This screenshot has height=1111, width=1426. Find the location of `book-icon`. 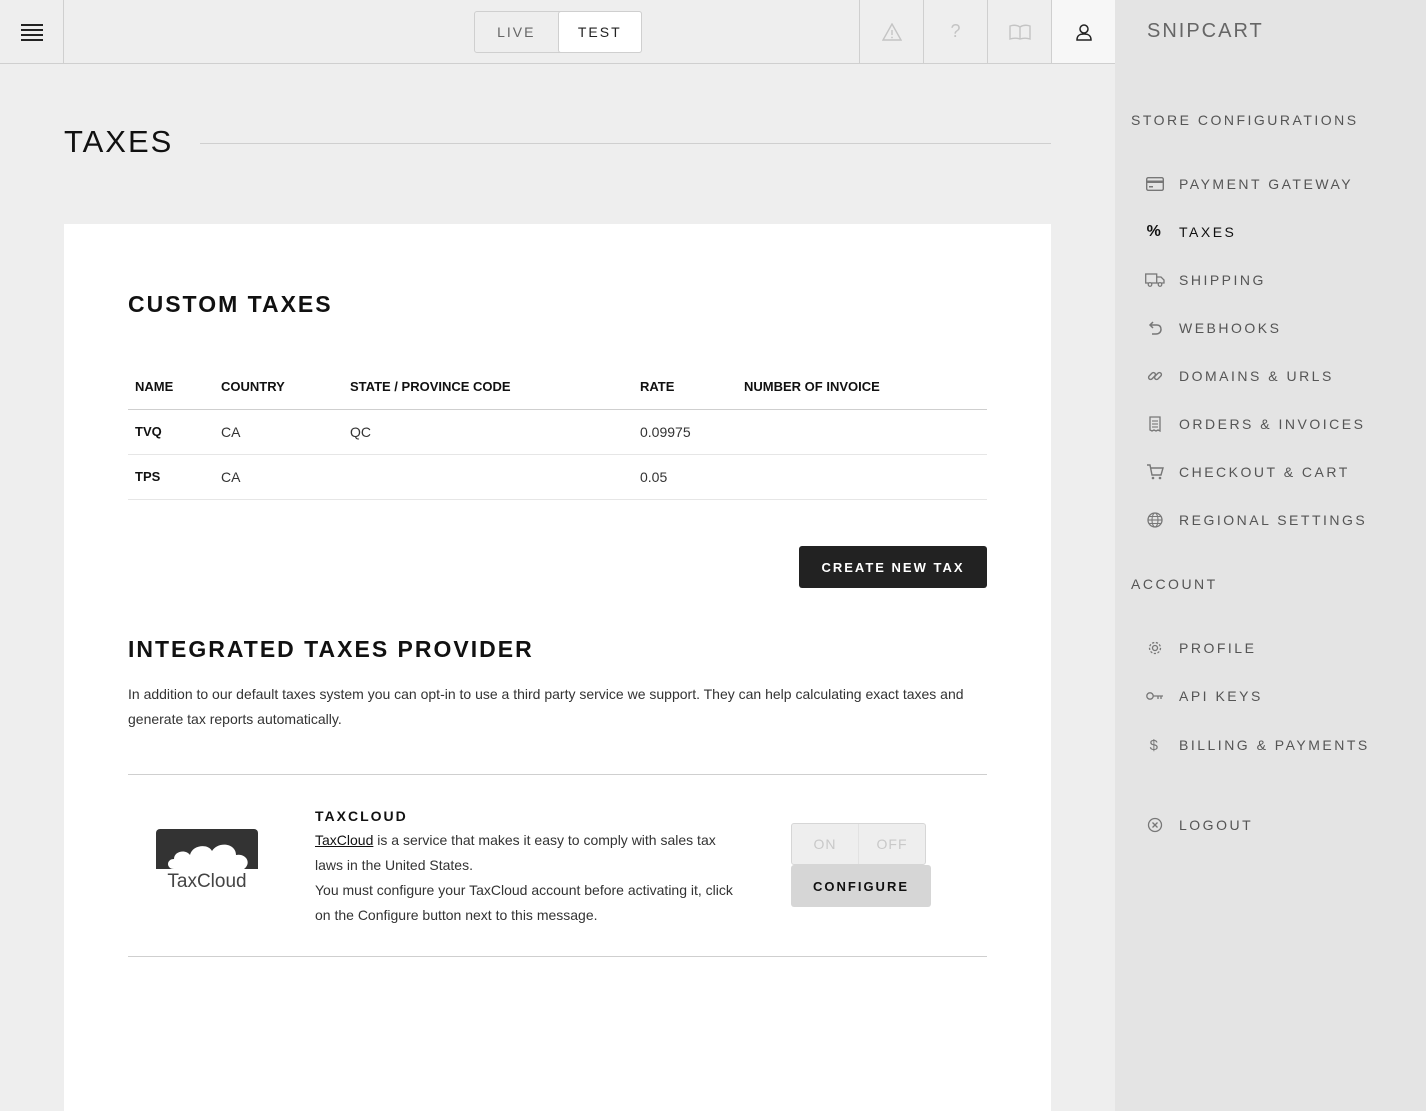

book-icon is located at coordinates (1019, 32).